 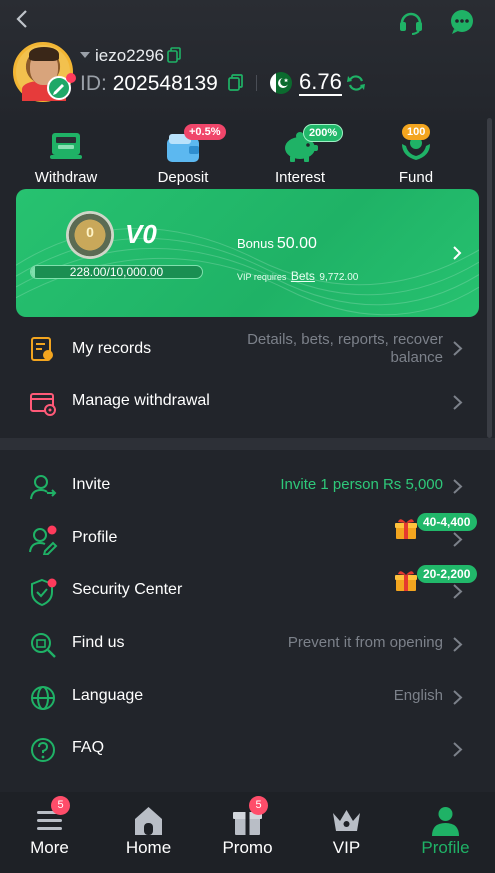 I want to click on vip-requirement: VIP requires Bets 9,772.00, so click(x=297, y=276).